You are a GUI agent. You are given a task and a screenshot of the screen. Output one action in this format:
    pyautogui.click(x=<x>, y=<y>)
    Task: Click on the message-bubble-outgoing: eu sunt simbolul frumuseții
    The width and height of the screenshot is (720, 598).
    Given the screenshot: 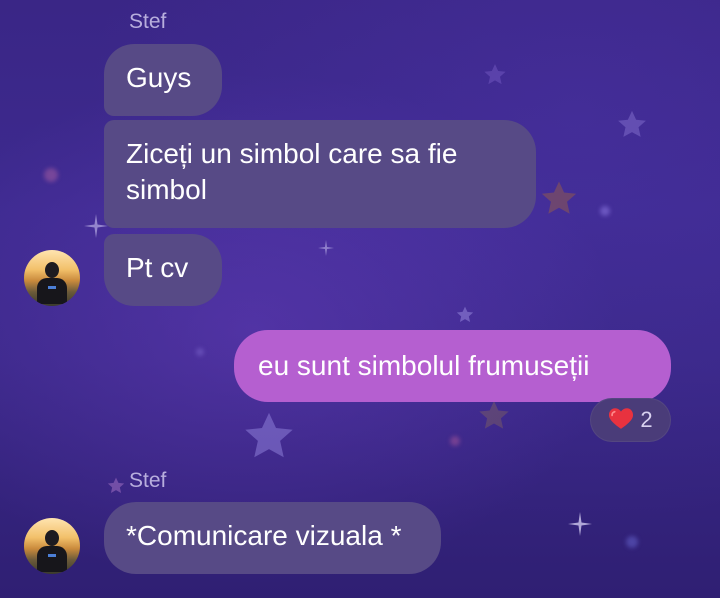 What is the action you would take?
    pyautogui.click(x=452, y=366)
    